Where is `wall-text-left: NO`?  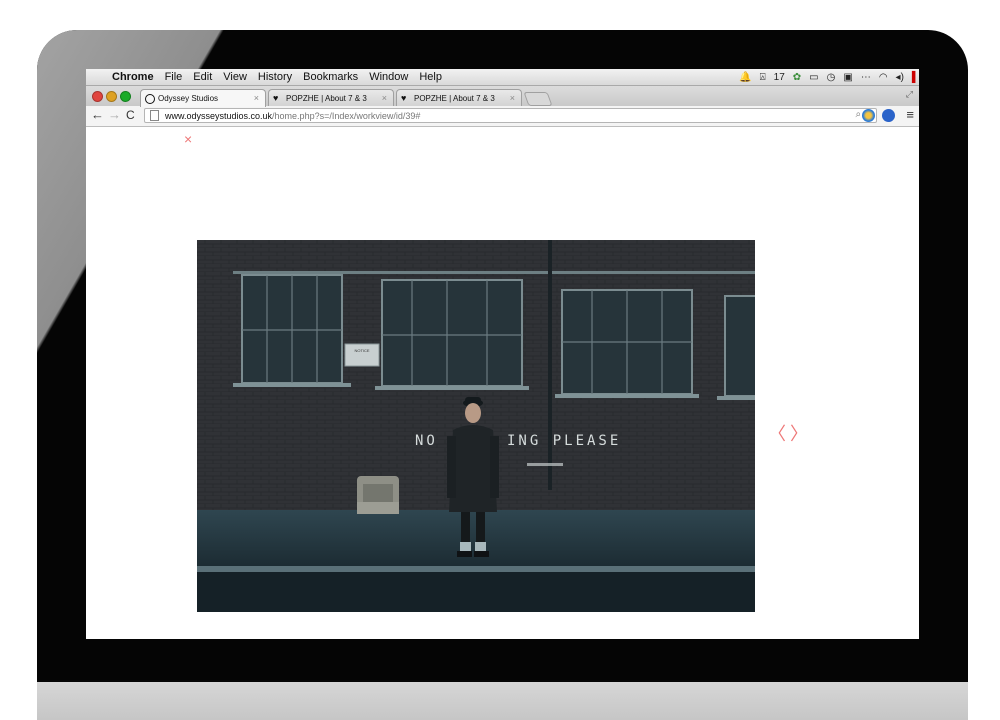 wall-text-left: NO is located at coordinates (426, 441).